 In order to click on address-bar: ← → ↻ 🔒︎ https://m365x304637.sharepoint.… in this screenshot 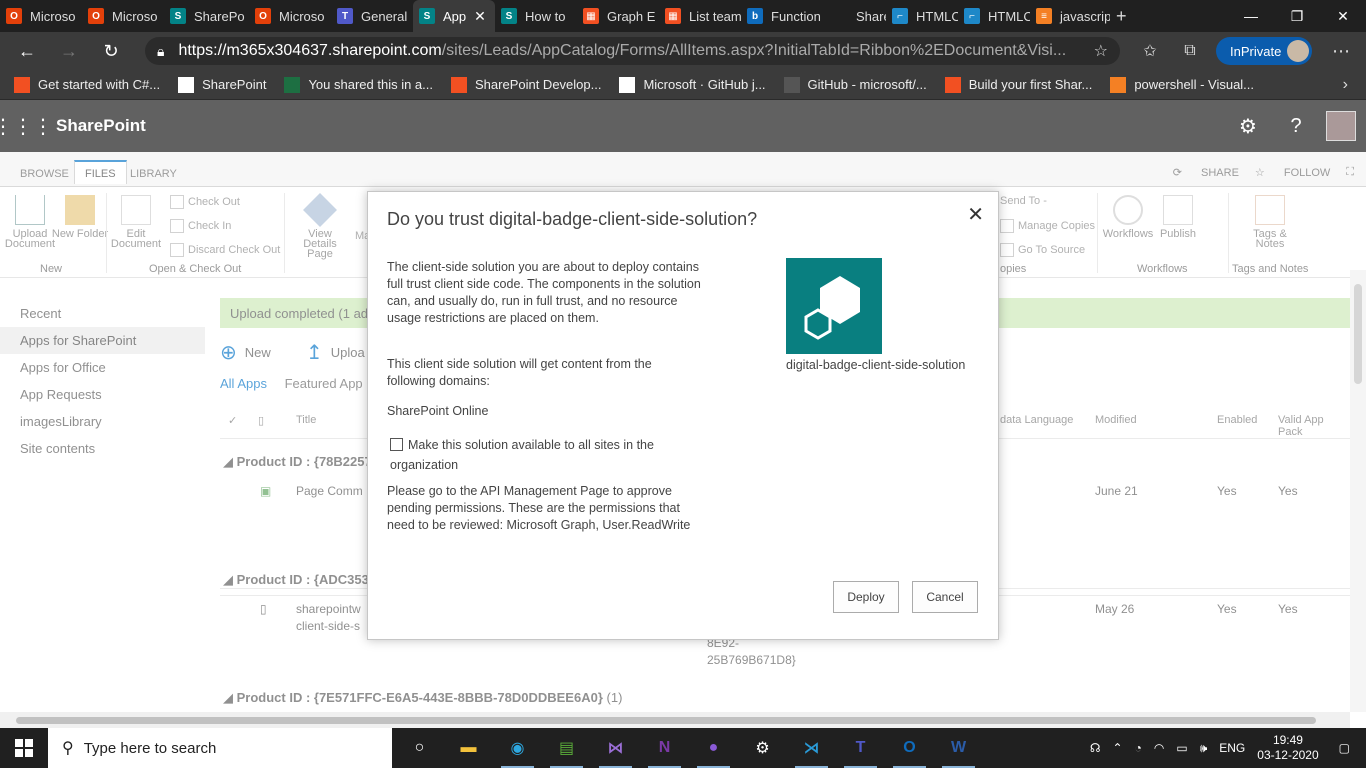, I will do `click(683, 51)`.